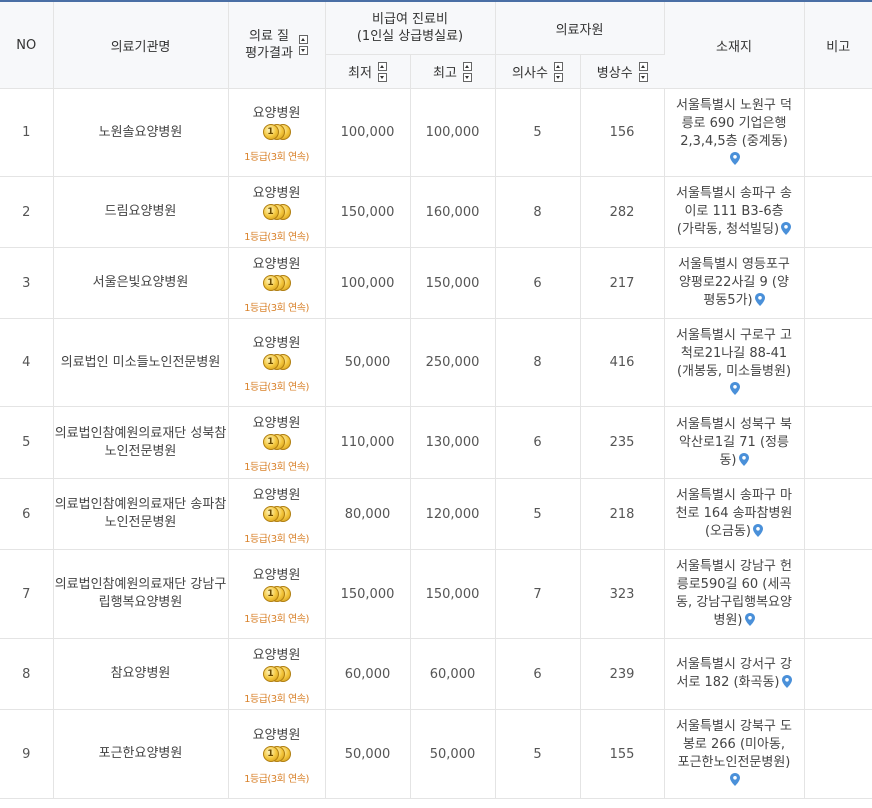 Image resolution: width=872 pixels, height=808 pixels. I want to click on address-text: 서울특별시 강북구 도봉로 266 (미아동, 포근한노인전문병원), so click(734, 744).